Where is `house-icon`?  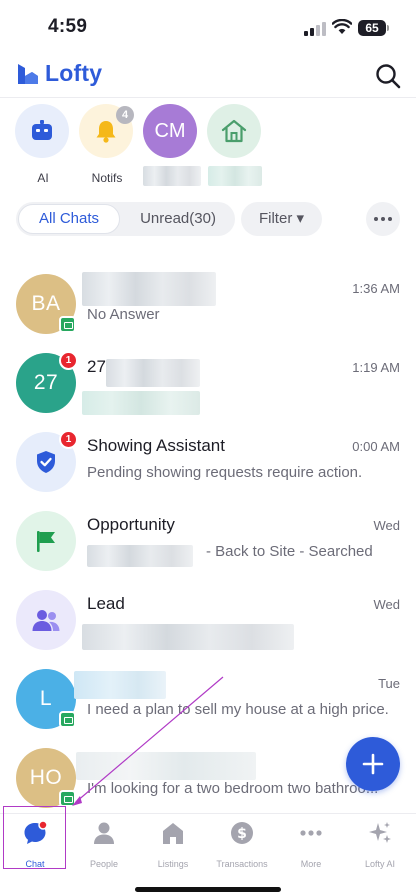 house-icon is located at coordinates (234, 131).